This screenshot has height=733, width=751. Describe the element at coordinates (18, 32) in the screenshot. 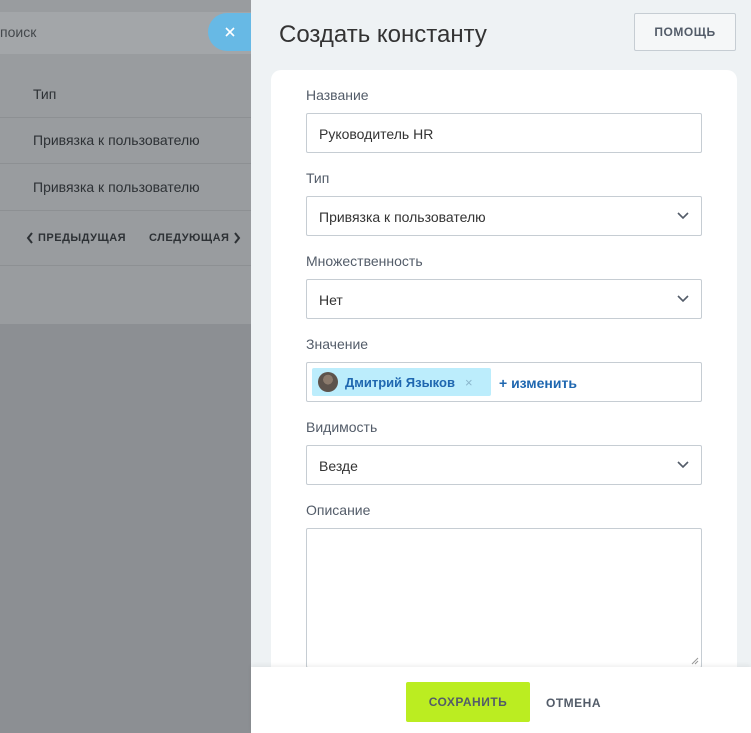

I see `search-placeholder: поиск` at that location.